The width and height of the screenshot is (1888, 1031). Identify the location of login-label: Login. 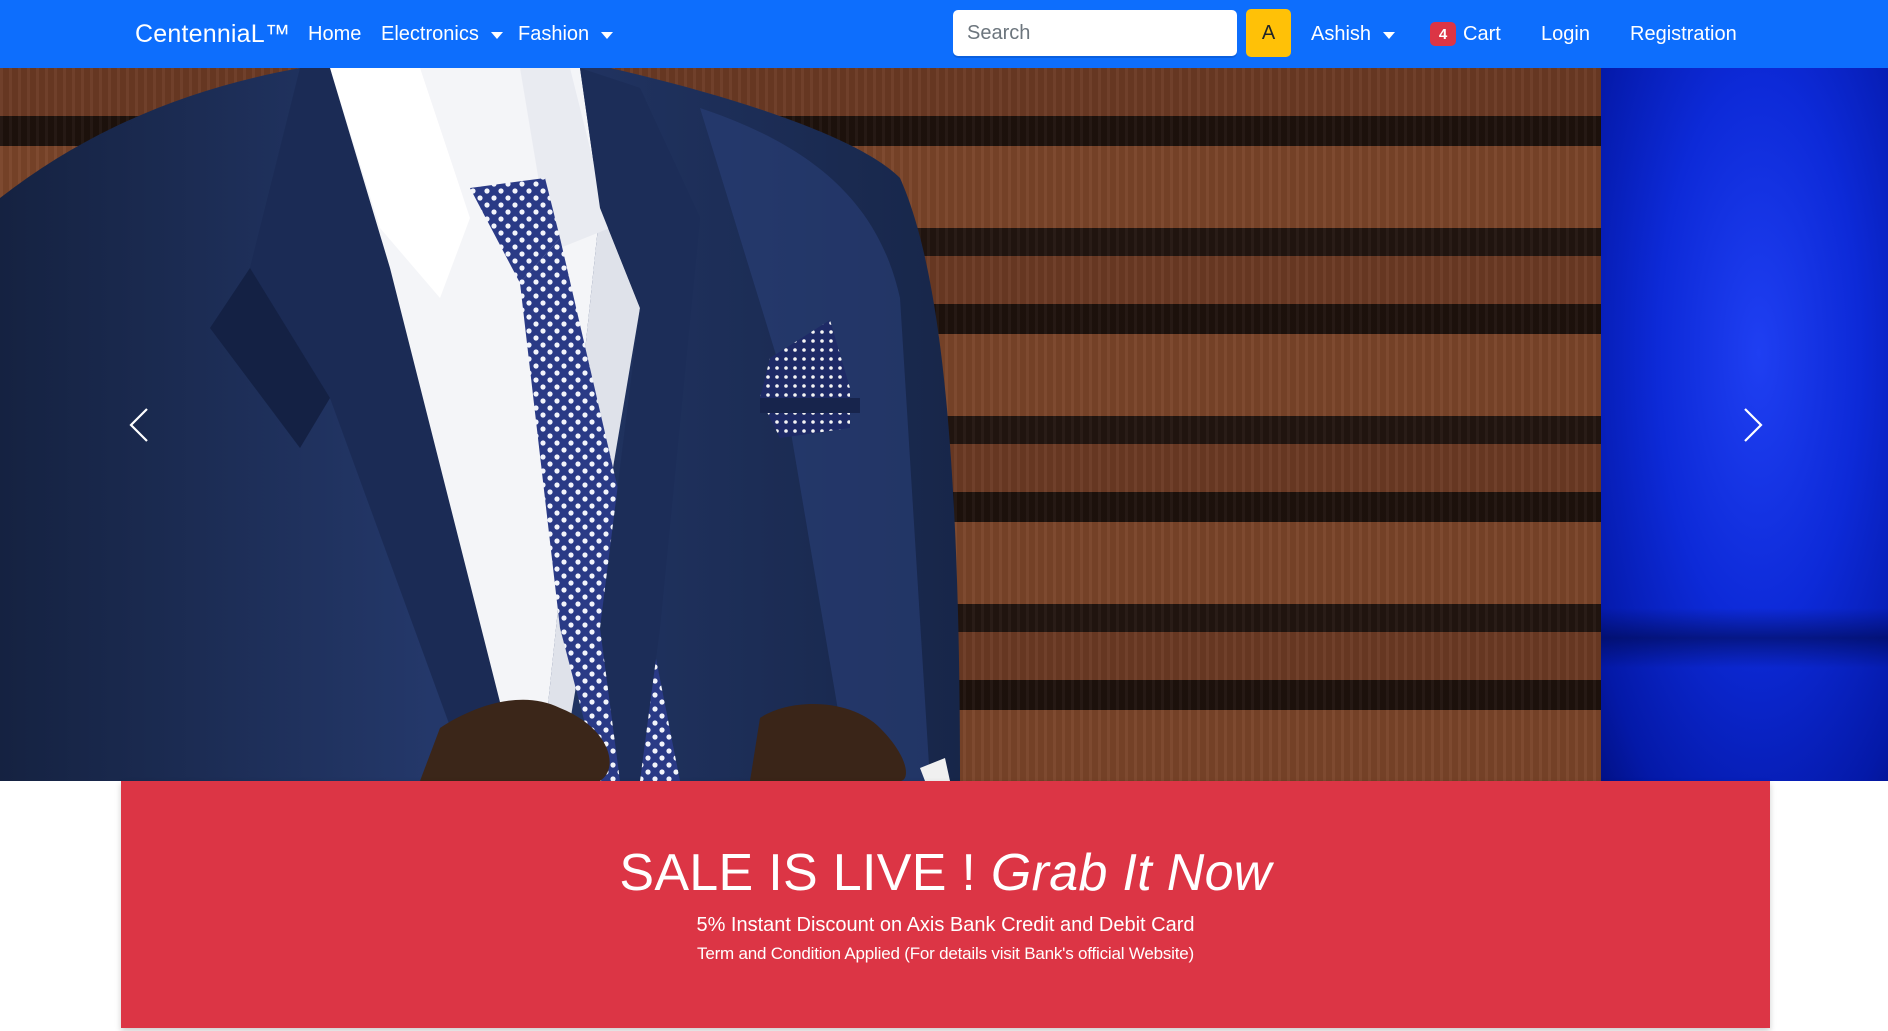
(1565, 33).